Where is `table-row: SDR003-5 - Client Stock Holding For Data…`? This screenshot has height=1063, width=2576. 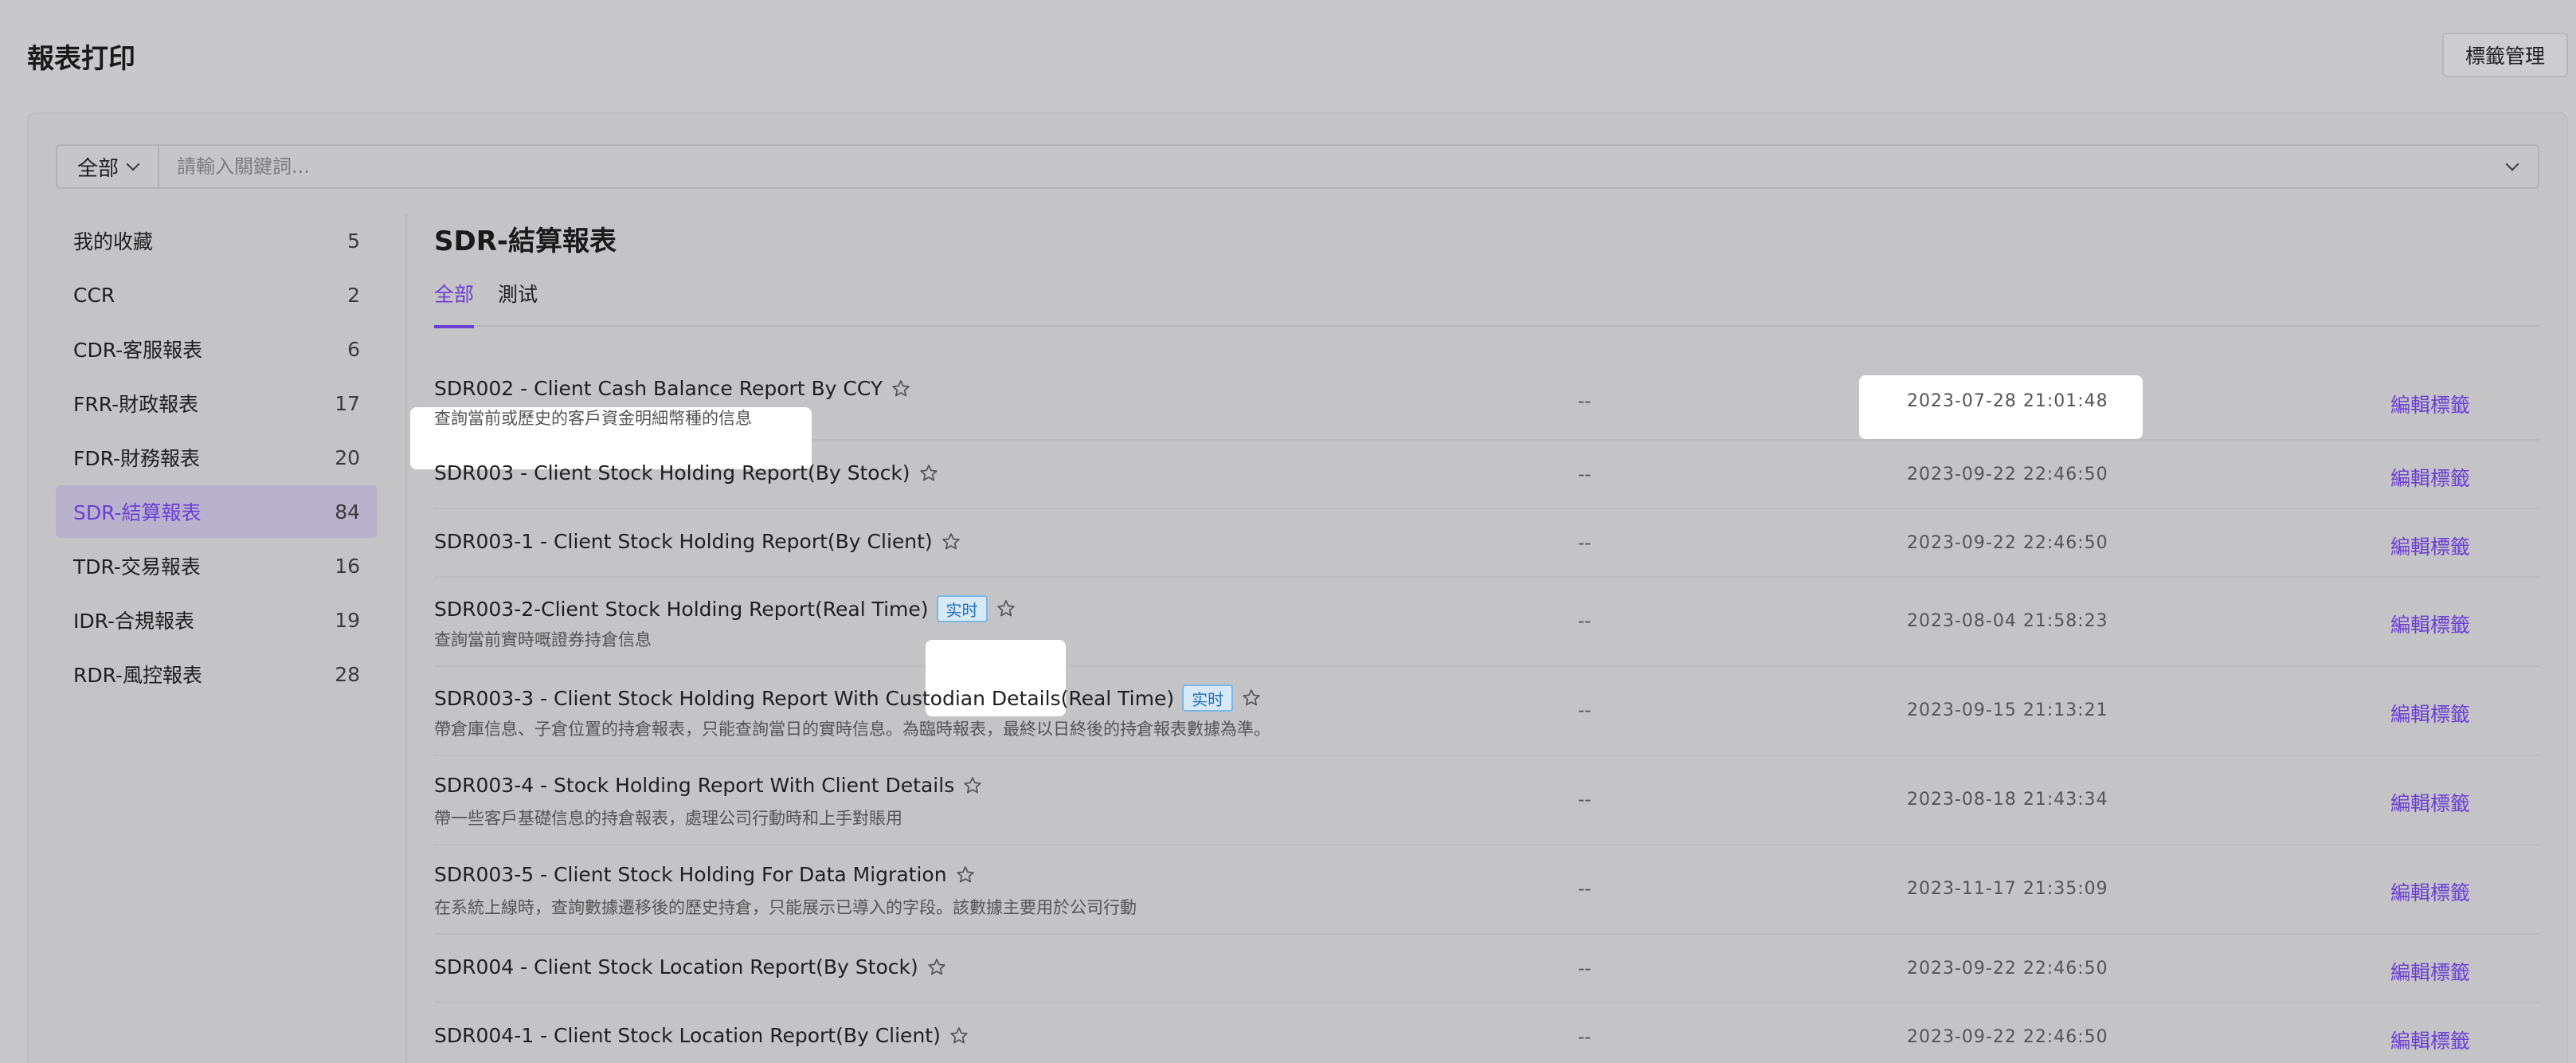 table-row: SDR003-5 - Client Stock Holding For Data… is located at coordinates (1486, 890).